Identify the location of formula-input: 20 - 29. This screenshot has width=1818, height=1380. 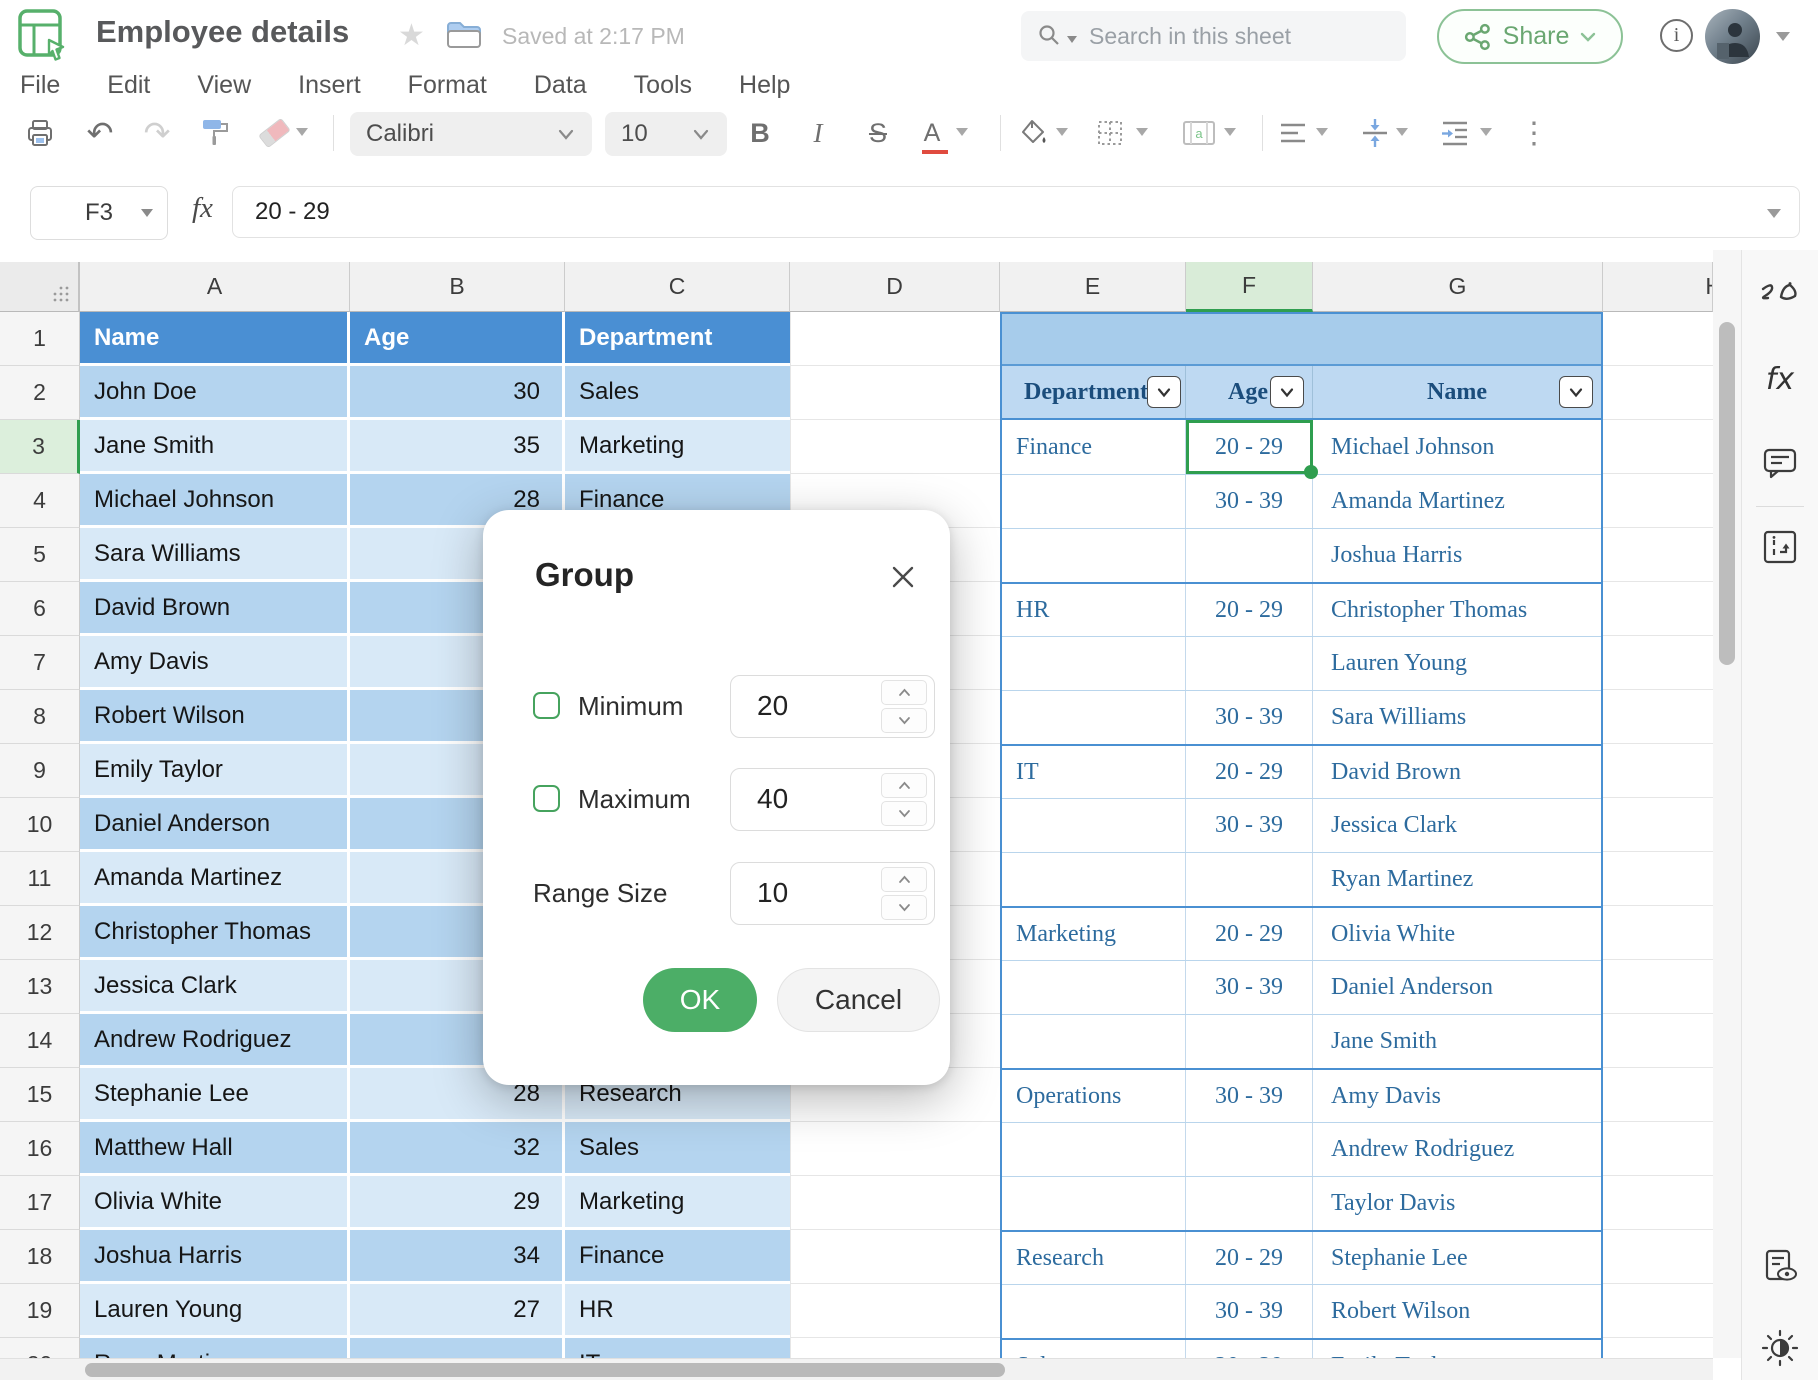
(1016, 212).